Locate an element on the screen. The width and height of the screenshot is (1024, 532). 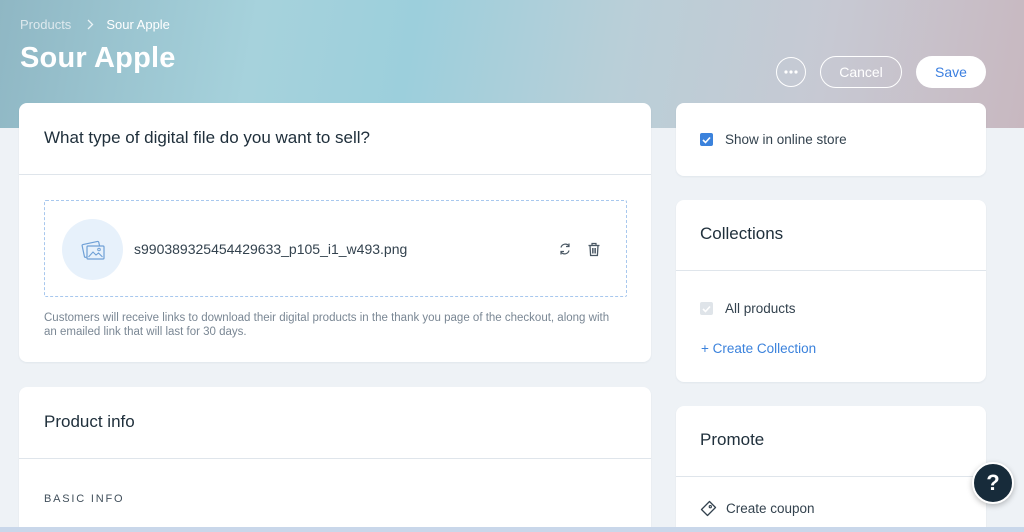
promote-card: Promote Create coupon is located at coordinates (831, 469).